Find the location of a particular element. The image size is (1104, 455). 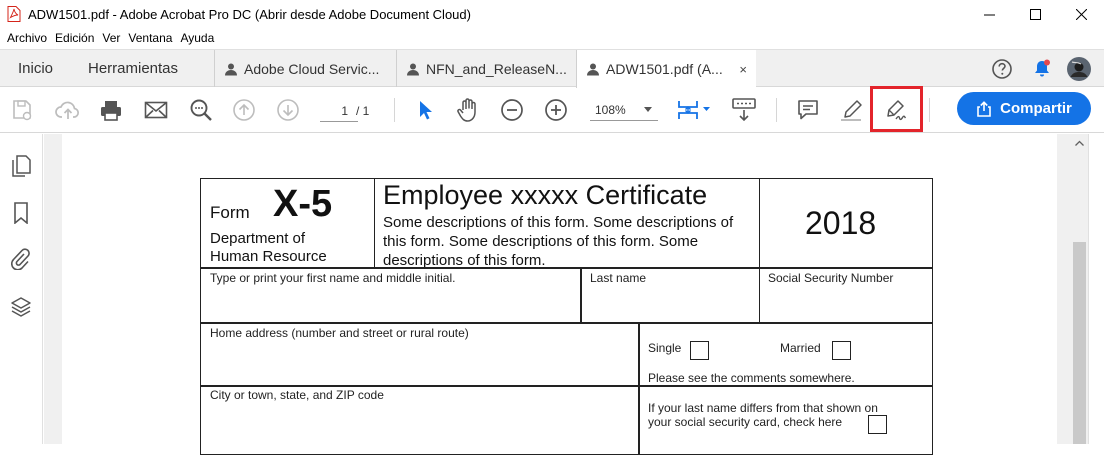

hand-tool-button is located at coordinates (468, 110).